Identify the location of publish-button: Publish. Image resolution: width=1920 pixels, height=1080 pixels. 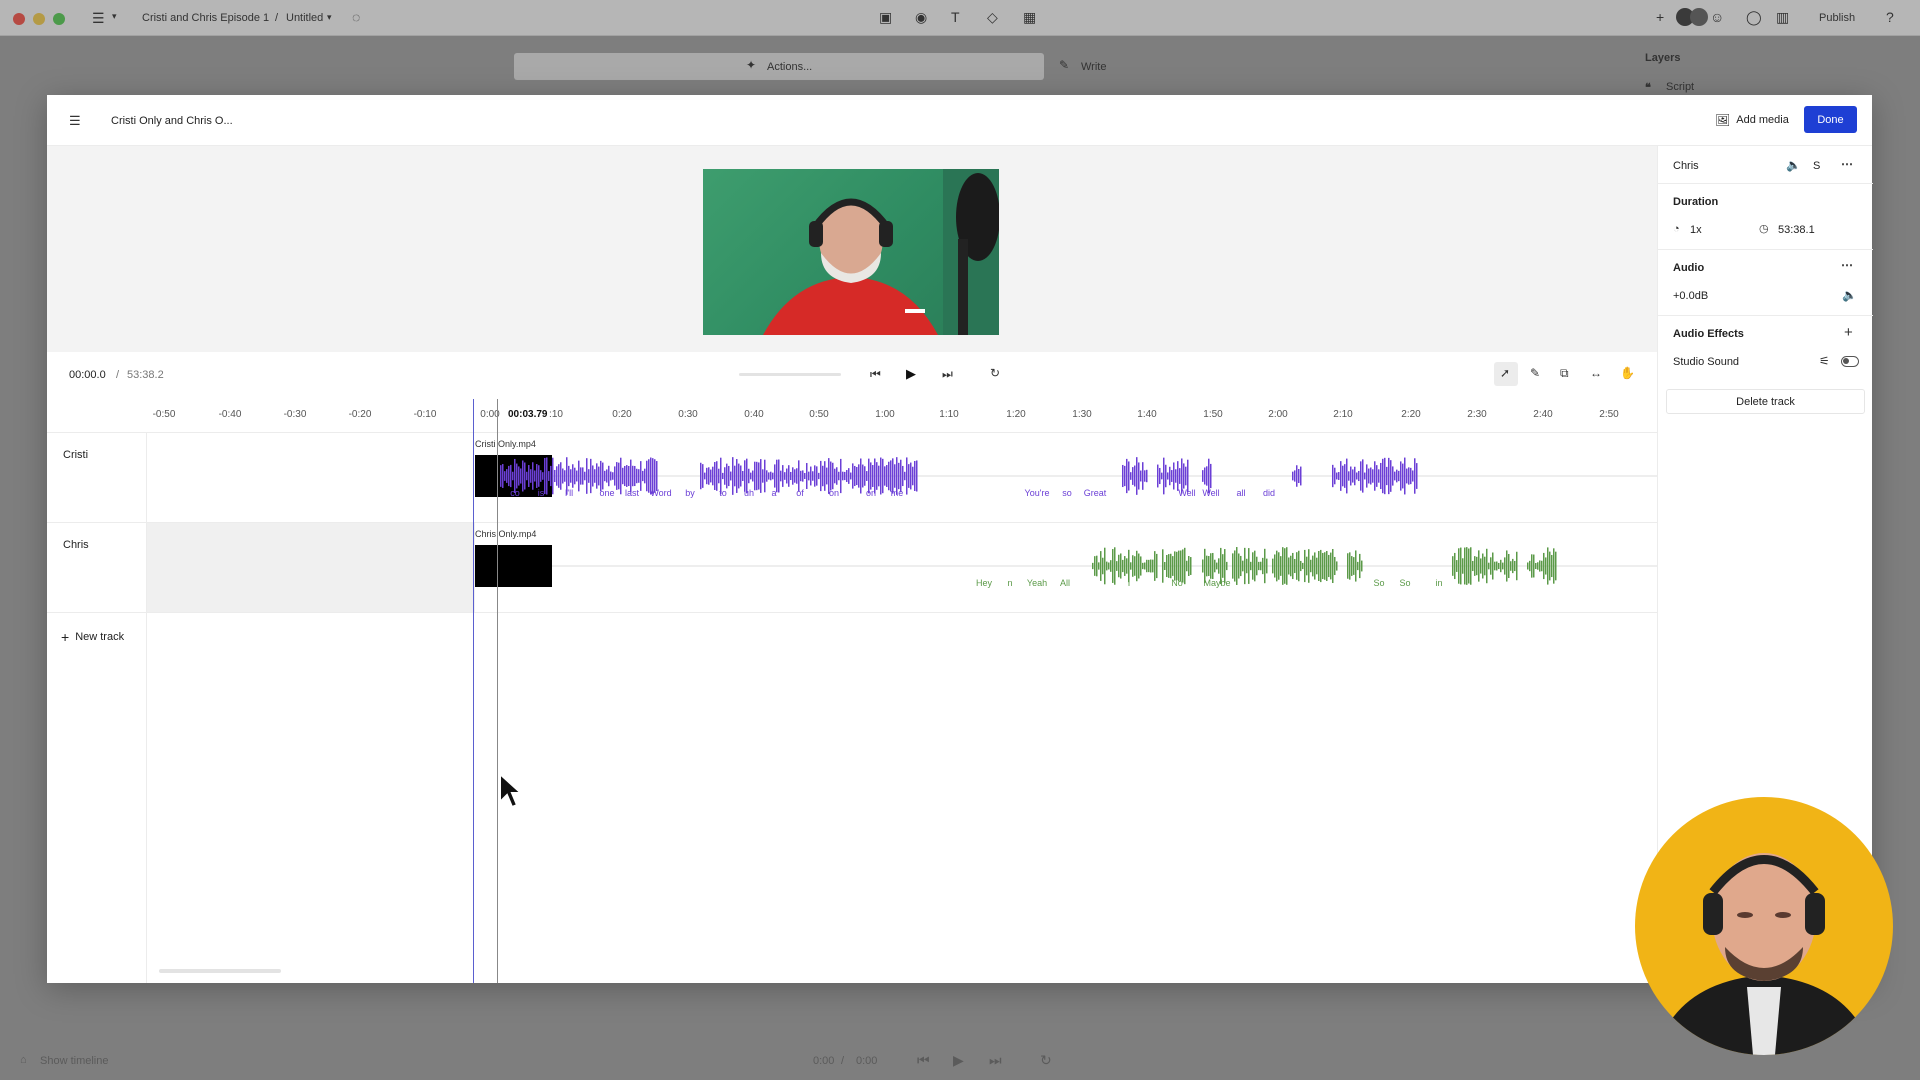
(1837, 18).